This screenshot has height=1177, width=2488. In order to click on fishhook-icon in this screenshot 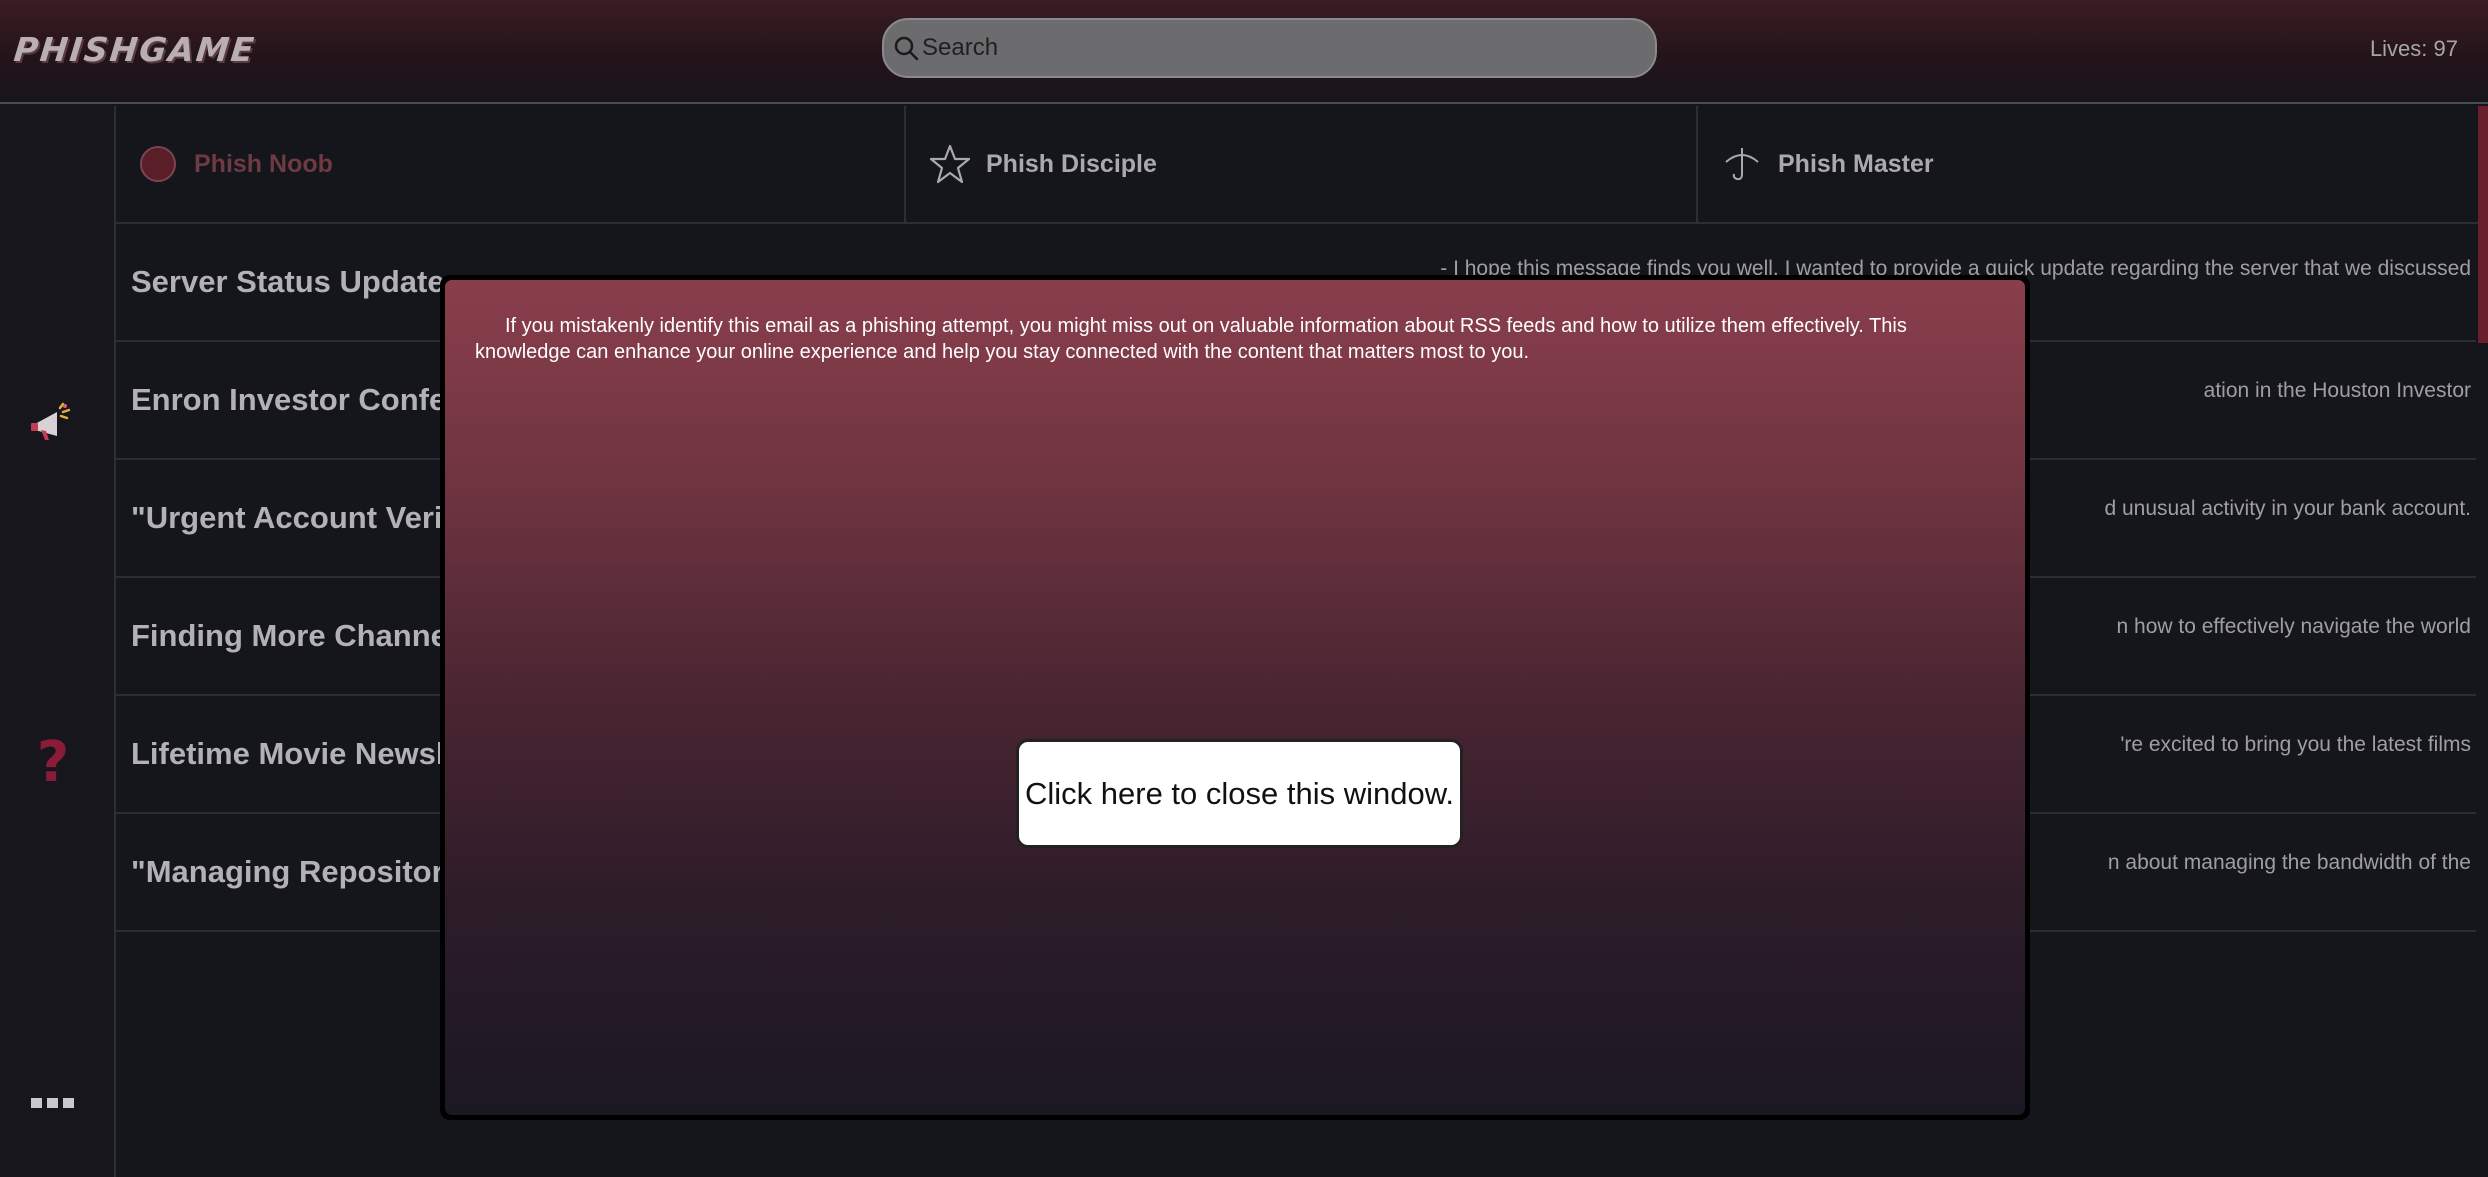, I will do `click(1742, 164)`.